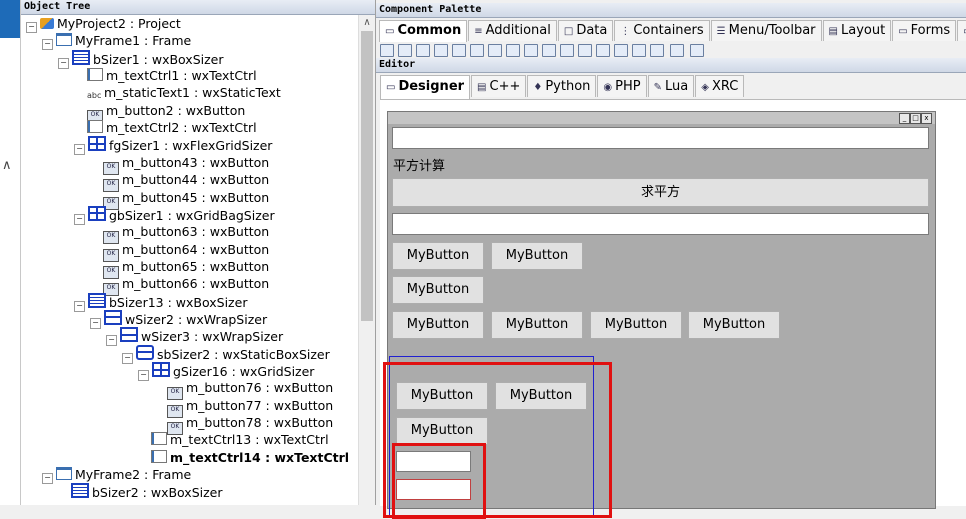 This screenshot has width=966, height=519. I want to click on tree-item: − gbSizer1 : wxGridBagSizer, so click(174, 215).